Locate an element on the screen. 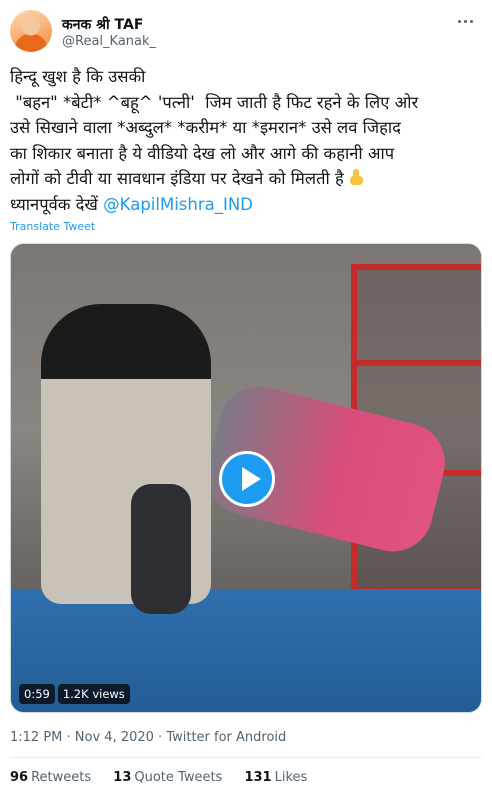 The width and height of the screenshot is (492, 795). tweet-stats: 96 Retweets 13 Quote Tweets 131 Likes is located at coordinates (167, 777).